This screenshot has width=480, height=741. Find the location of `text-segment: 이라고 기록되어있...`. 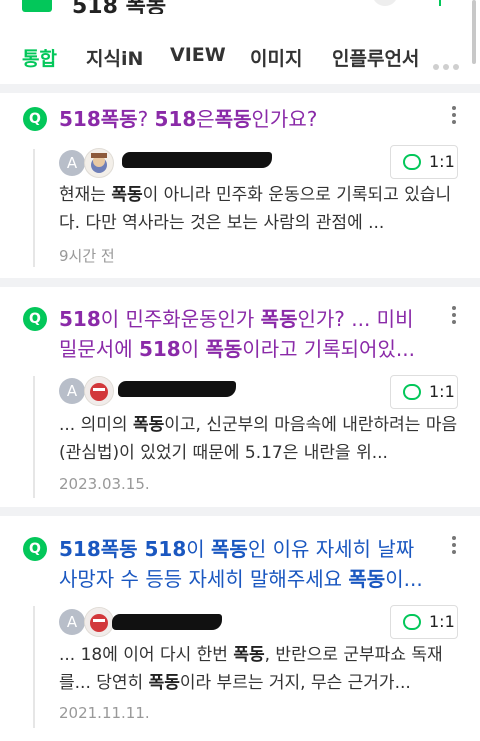

text-segment: 이라고 기록되어있... is located at coordinates (328, 349).